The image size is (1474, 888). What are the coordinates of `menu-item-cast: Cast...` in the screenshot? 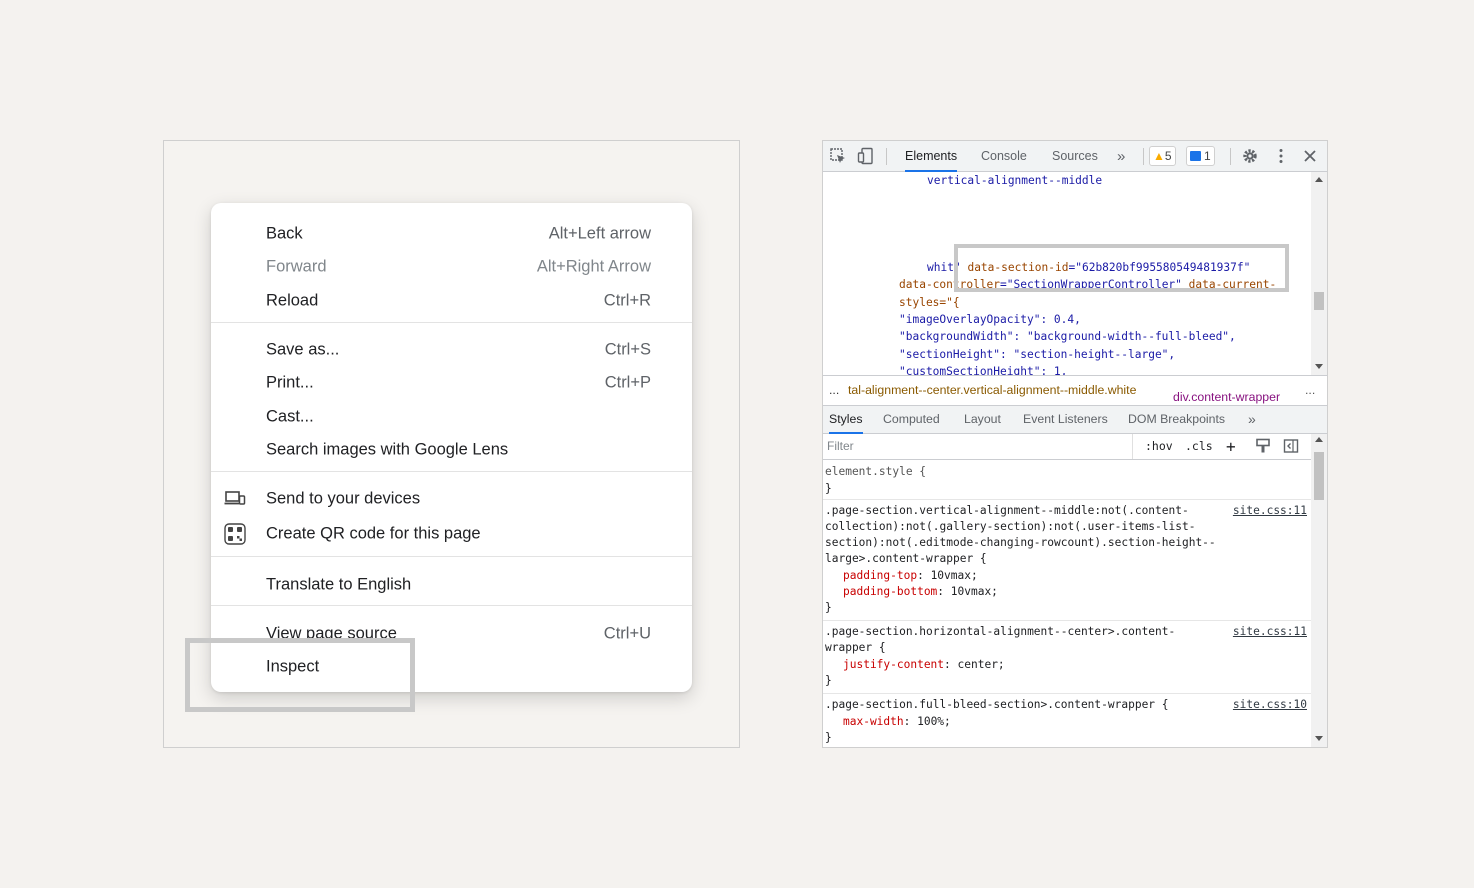 It's located at (451, 416).